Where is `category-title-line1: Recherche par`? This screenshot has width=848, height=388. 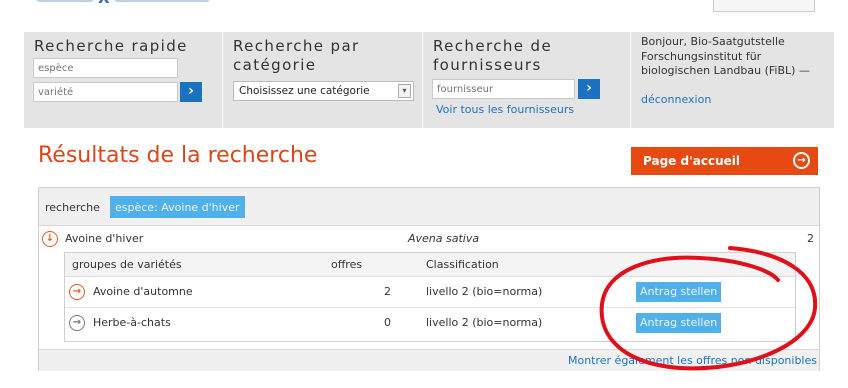 category-title-line1: Recherche par is located at coordinates (296, 46).